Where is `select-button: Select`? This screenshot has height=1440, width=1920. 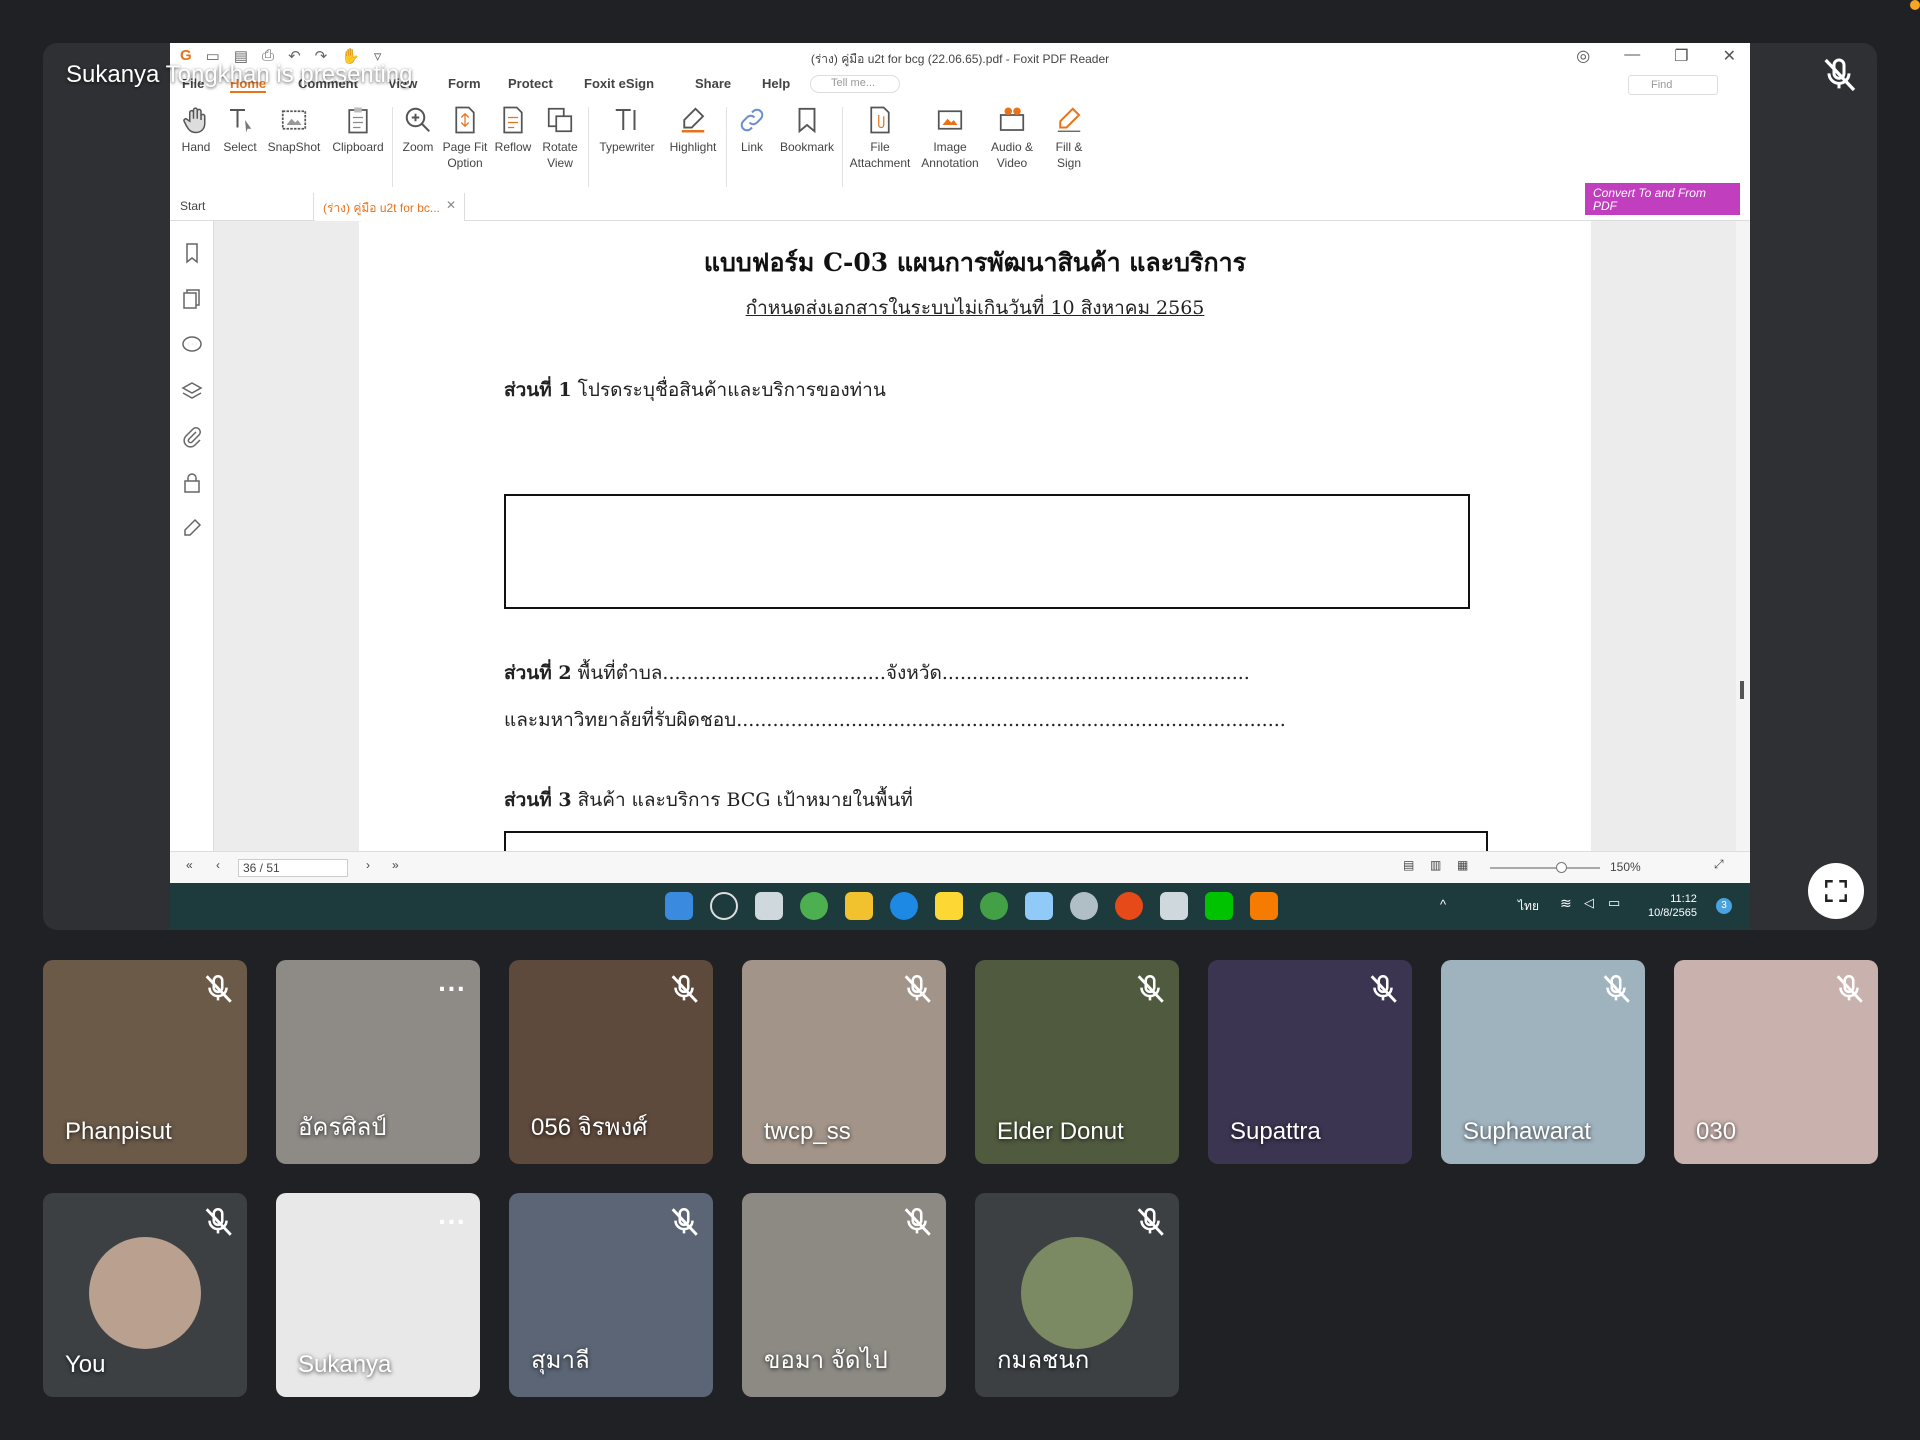
select-button: Select is located at coordinates (240, 130).